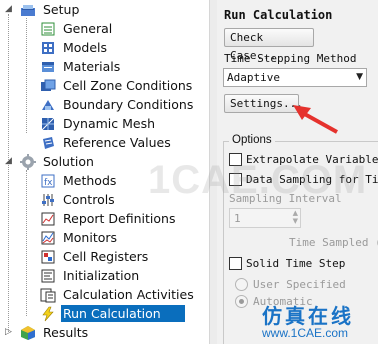  Describe the element at coordinates (48, 29) in the screenshot. I see `general-icon` at that location.